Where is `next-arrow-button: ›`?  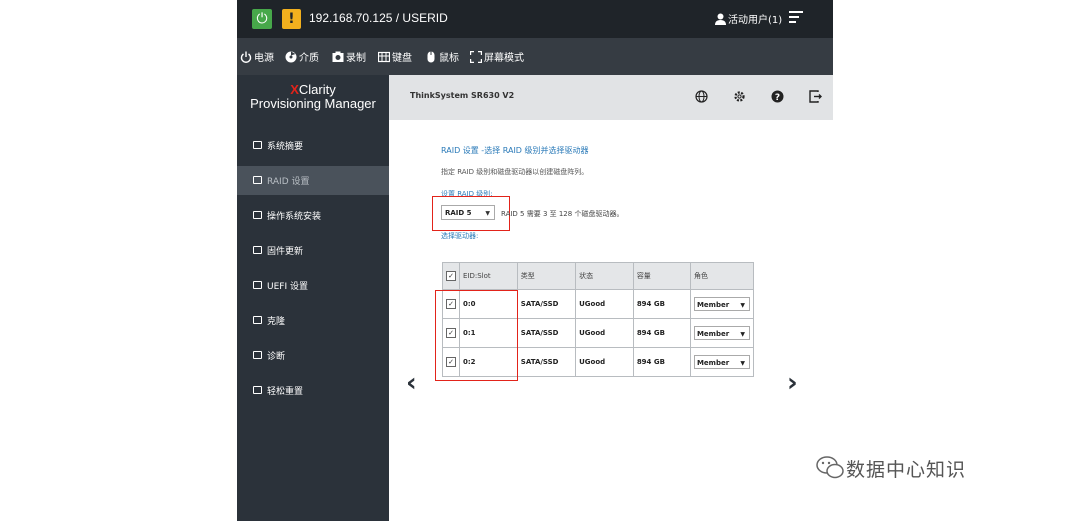
next-arrow-button: › is located at coordinates (792, 383).